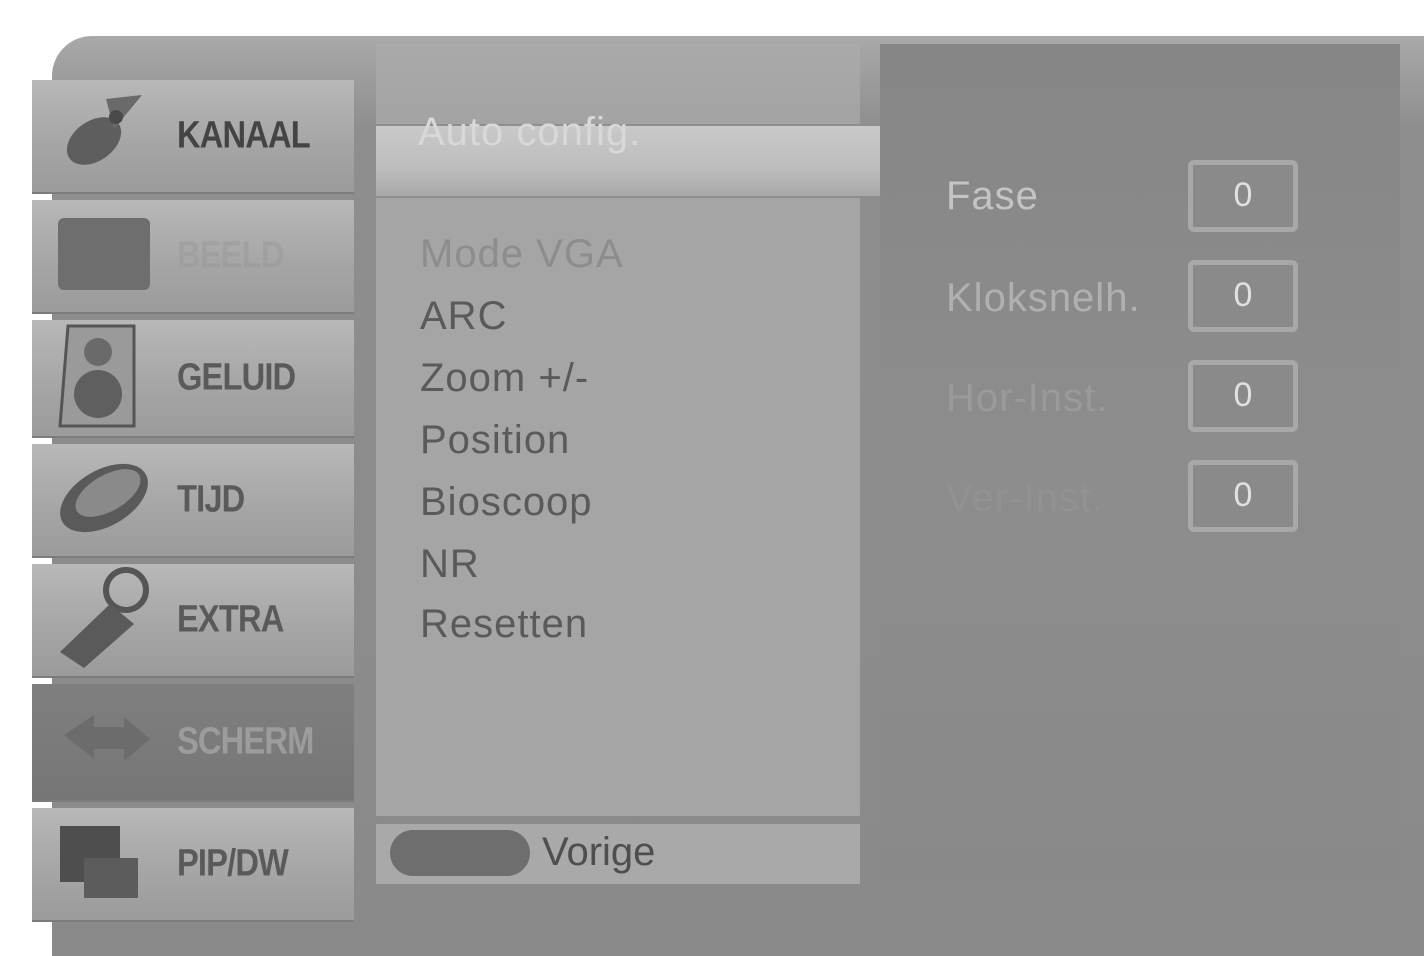  Describe the element at coordinates (245, 741) in the screenshot. I see `category-label: SCHERM` at that location.